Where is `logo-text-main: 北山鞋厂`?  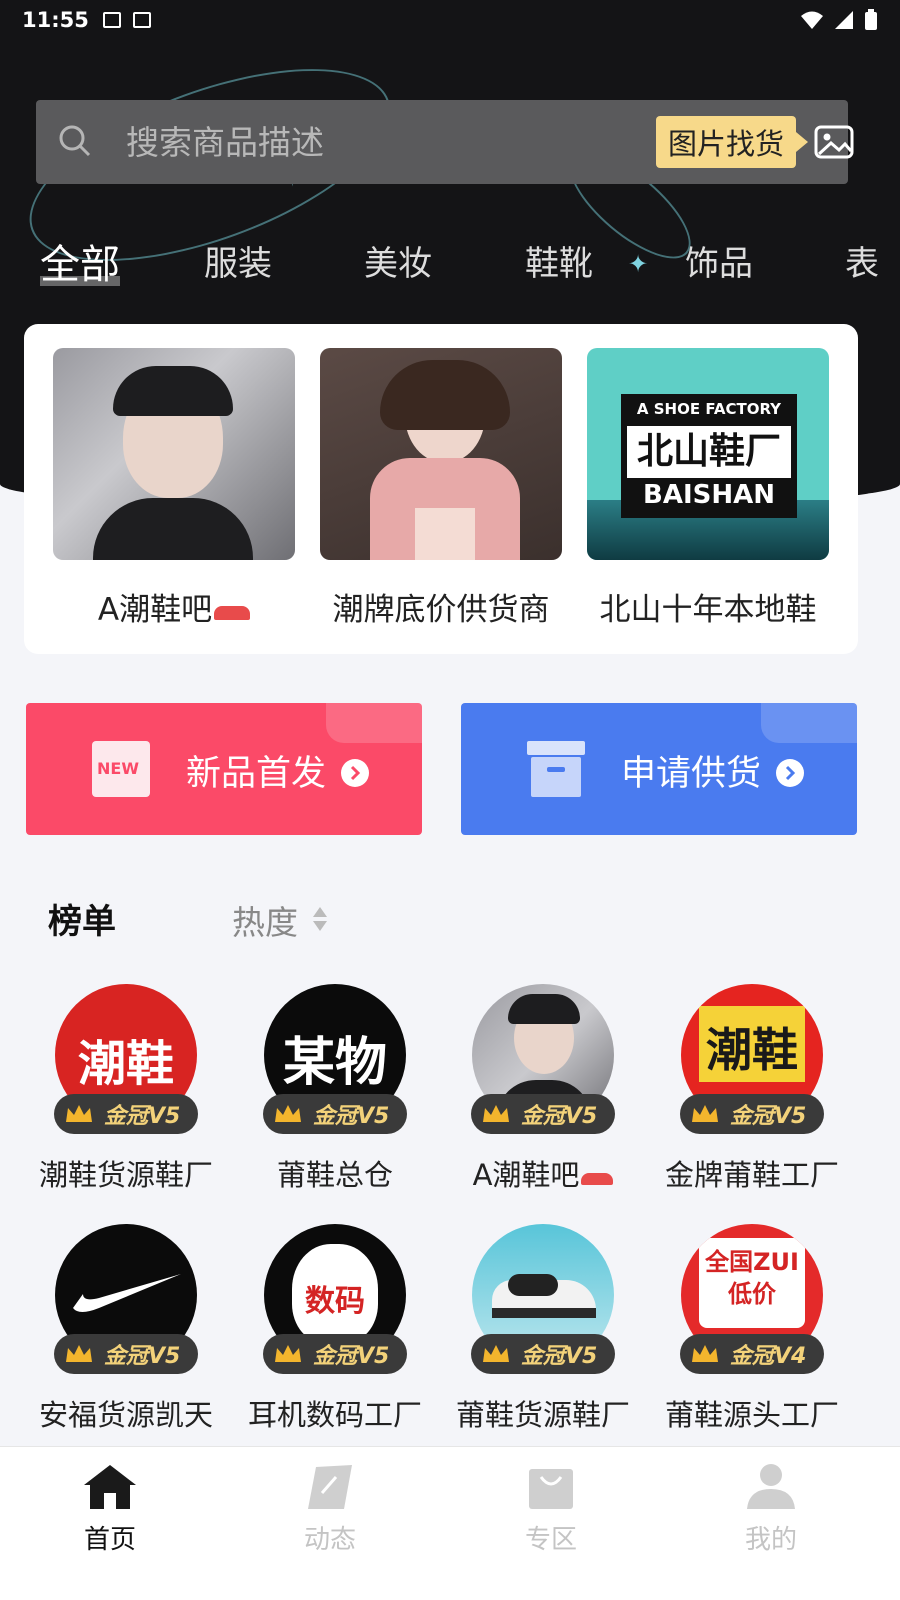
logo-text-main: 北山鞋厂 is located at coordinates (709, 452).